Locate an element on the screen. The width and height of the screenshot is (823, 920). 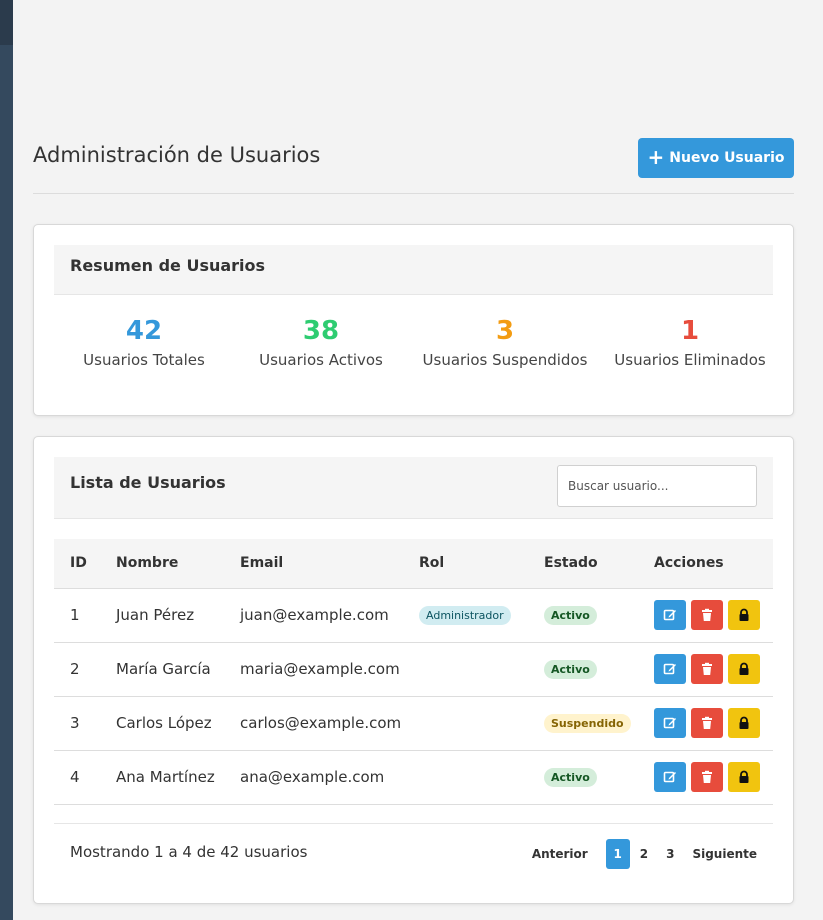
role-badge: Administrador is located at coordinates (465, 615).